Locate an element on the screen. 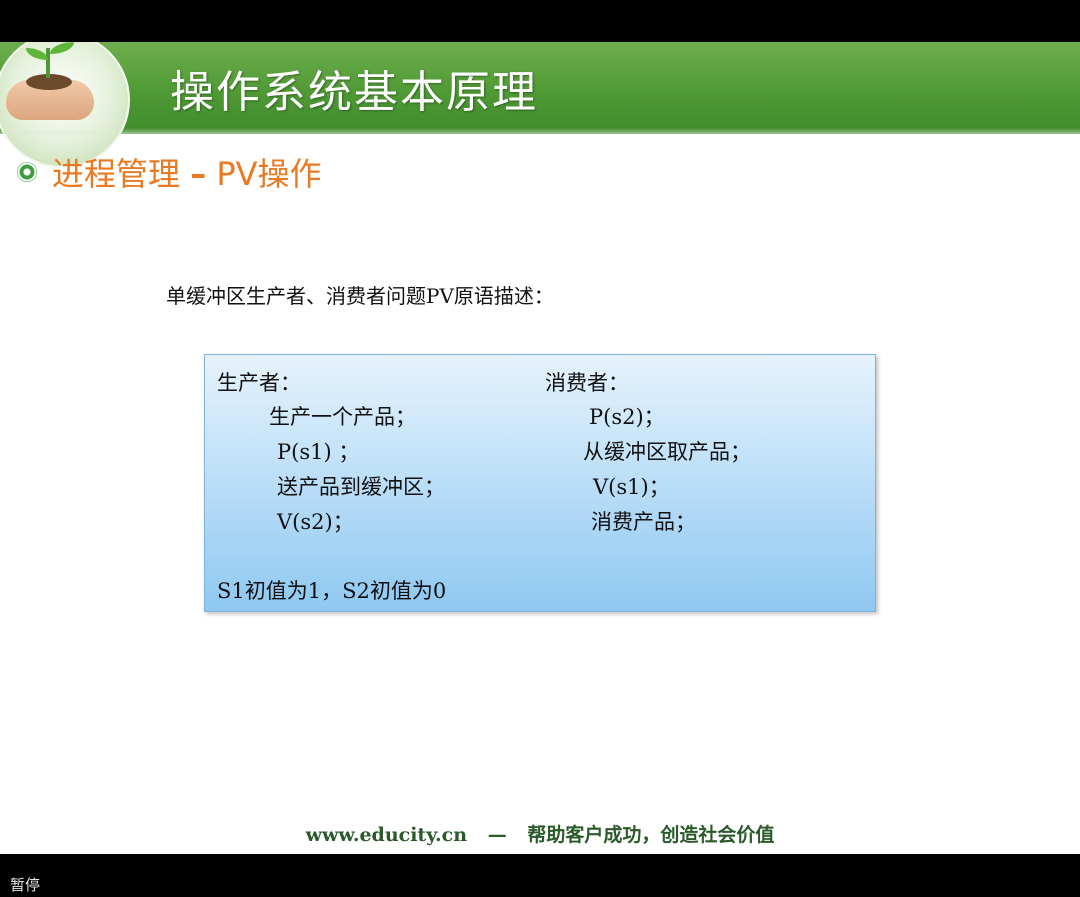 The image size is (1080, 897). producer-line-4: V(s2)； is located at coordinates (315, 522).